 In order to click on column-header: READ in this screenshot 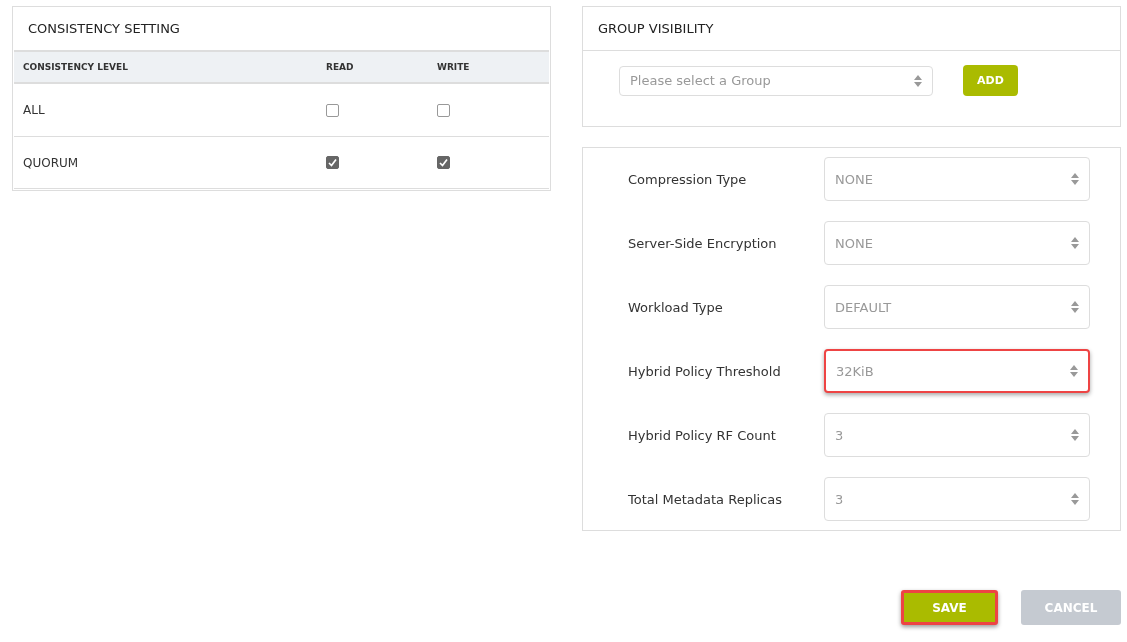, I will do `click(340, 67)`.